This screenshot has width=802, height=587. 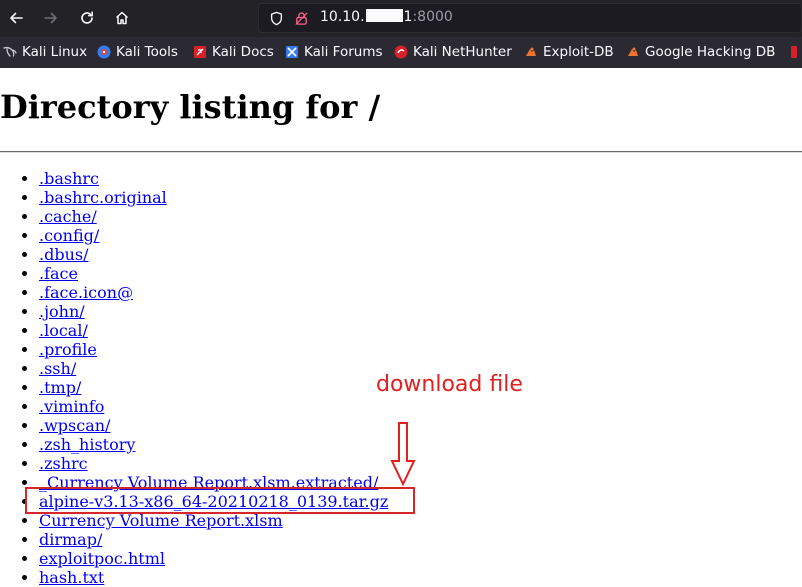 I want to click on shield-icon, so click(x=276, y=20).